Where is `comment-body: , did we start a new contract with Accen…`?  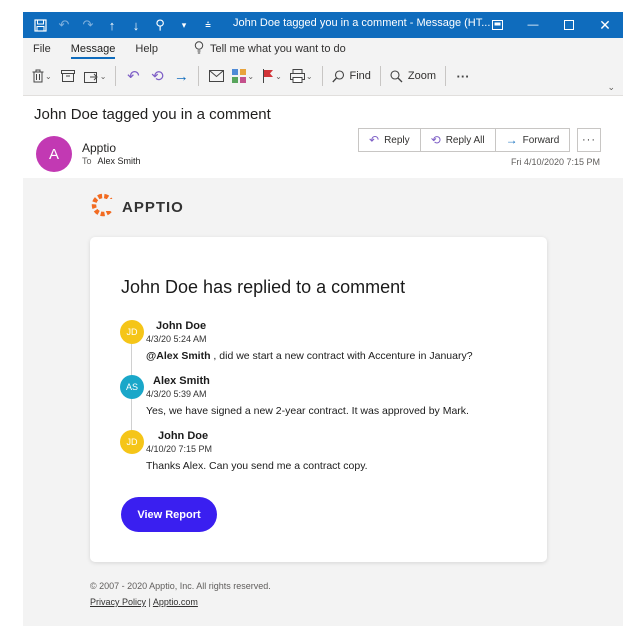
comment-body: , did we start a new contract with Accen… is located at coordinates (341, 356).